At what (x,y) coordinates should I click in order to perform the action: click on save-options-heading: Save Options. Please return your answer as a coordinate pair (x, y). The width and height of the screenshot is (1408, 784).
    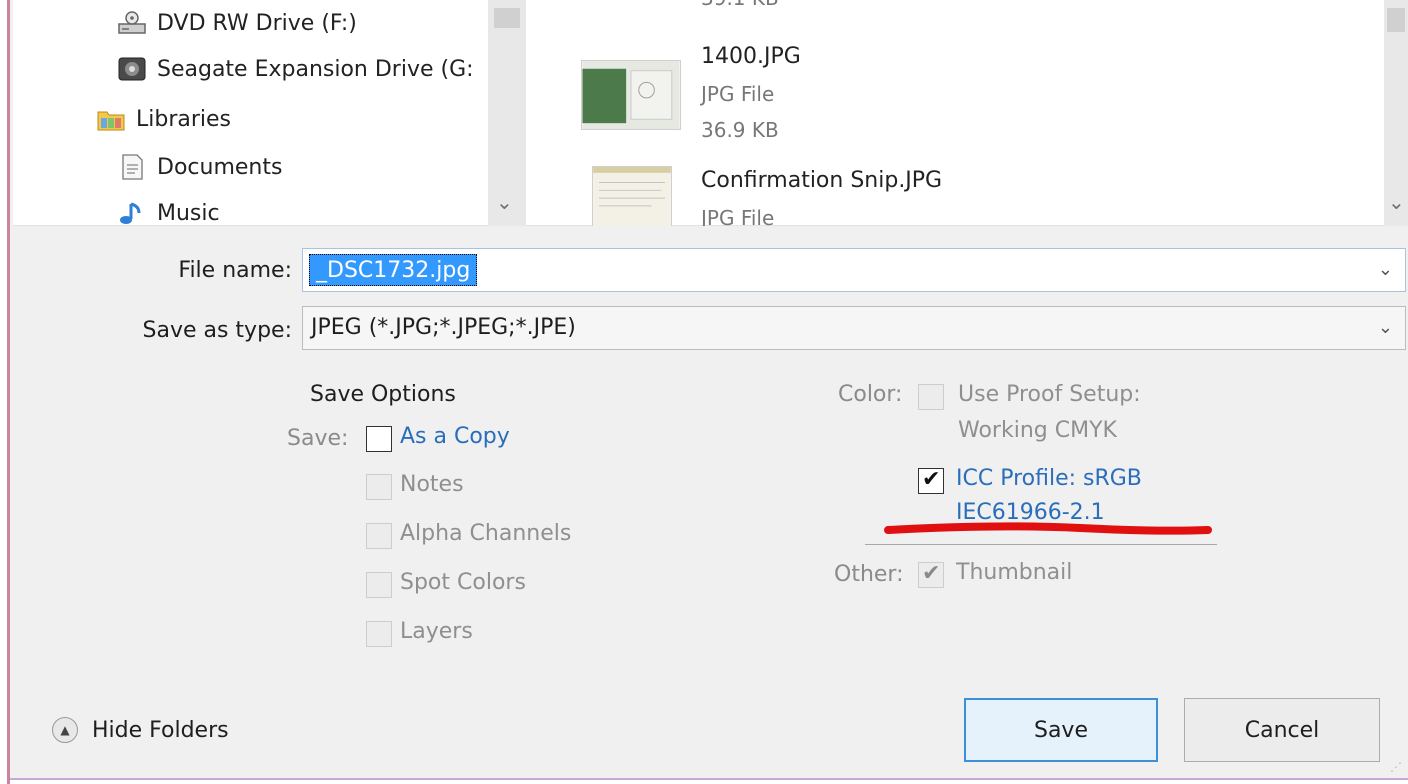
    Looking at the image, I should click on (383, 394).